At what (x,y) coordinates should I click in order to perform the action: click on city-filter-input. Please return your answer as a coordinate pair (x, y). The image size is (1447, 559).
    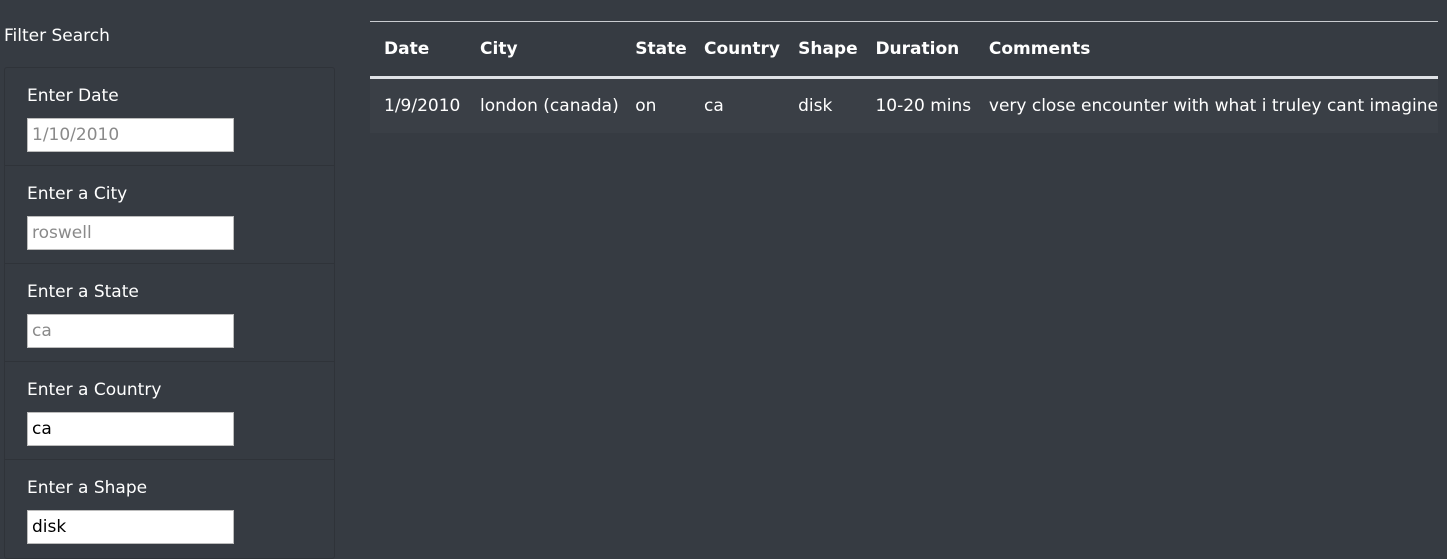
    Looking at the image, I should click on (130, 233).